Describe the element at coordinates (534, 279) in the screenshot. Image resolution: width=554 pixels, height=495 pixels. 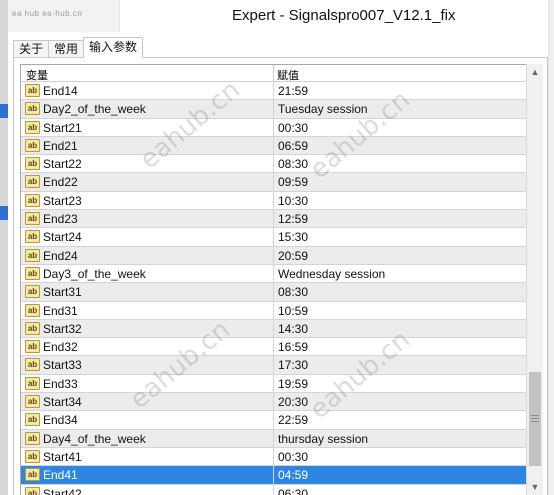
I see `vertical-scrollbar: ▲ ▼` at that location.